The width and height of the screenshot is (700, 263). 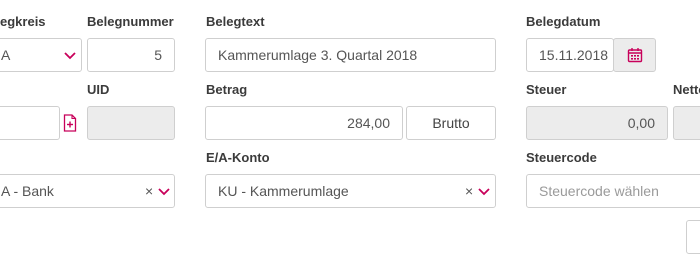 What do you see at coordinates (686, 89) in the screenshot?
I see `netto-label: Netto` at bounding box center [686, 89].